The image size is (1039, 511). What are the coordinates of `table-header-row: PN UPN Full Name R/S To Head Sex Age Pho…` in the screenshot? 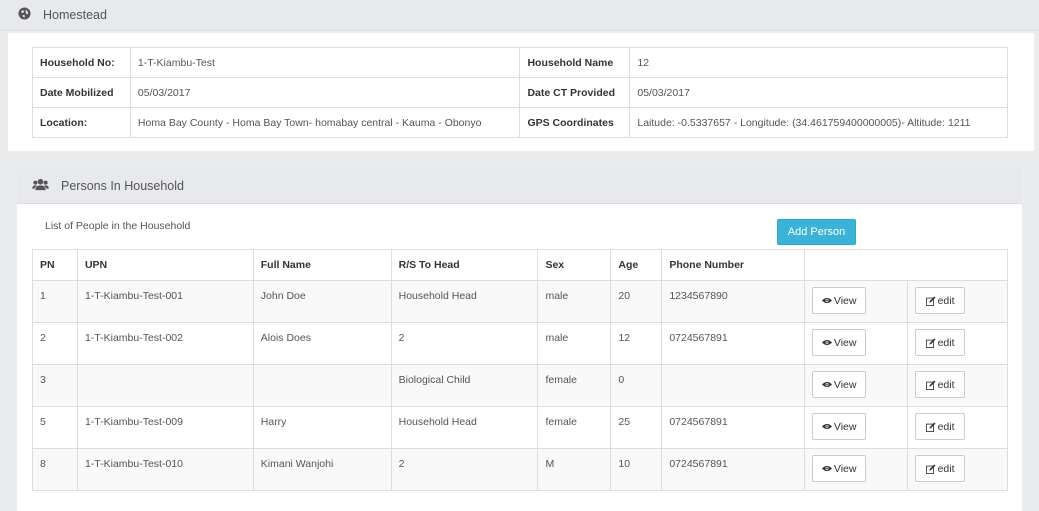 It's located at (520, 265).